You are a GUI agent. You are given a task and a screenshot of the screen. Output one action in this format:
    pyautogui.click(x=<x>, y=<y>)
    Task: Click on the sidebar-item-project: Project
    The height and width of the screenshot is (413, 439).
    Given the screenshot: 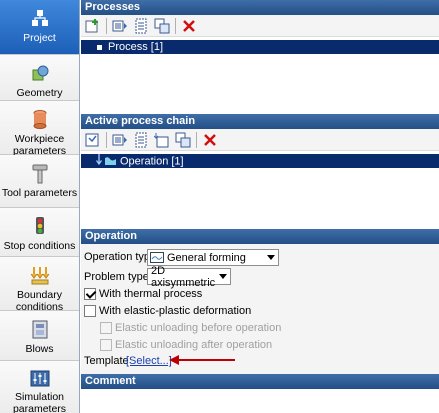 What is the action you would take?
    pyautogui.click(x=39, y=27)
    